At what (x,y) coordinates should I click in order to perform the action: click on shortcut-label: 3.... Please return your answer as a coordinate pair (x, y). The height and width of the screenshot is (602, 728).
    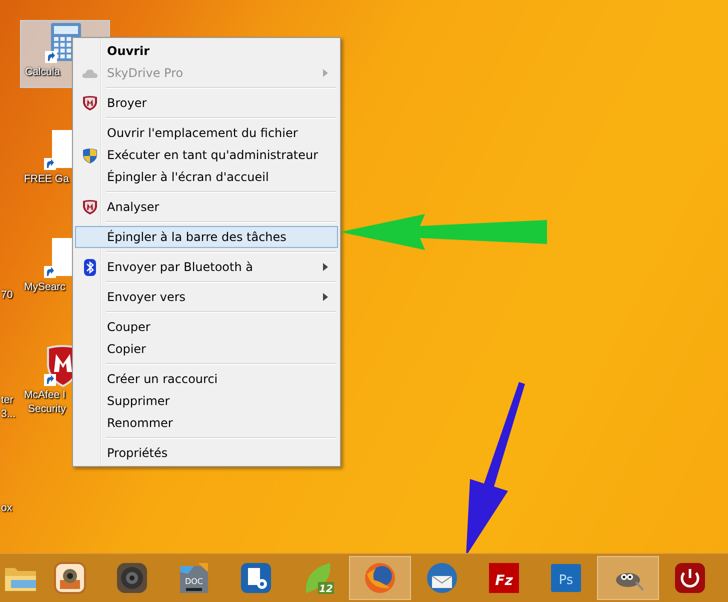
    Looking at the image, I should click on (8, 414).